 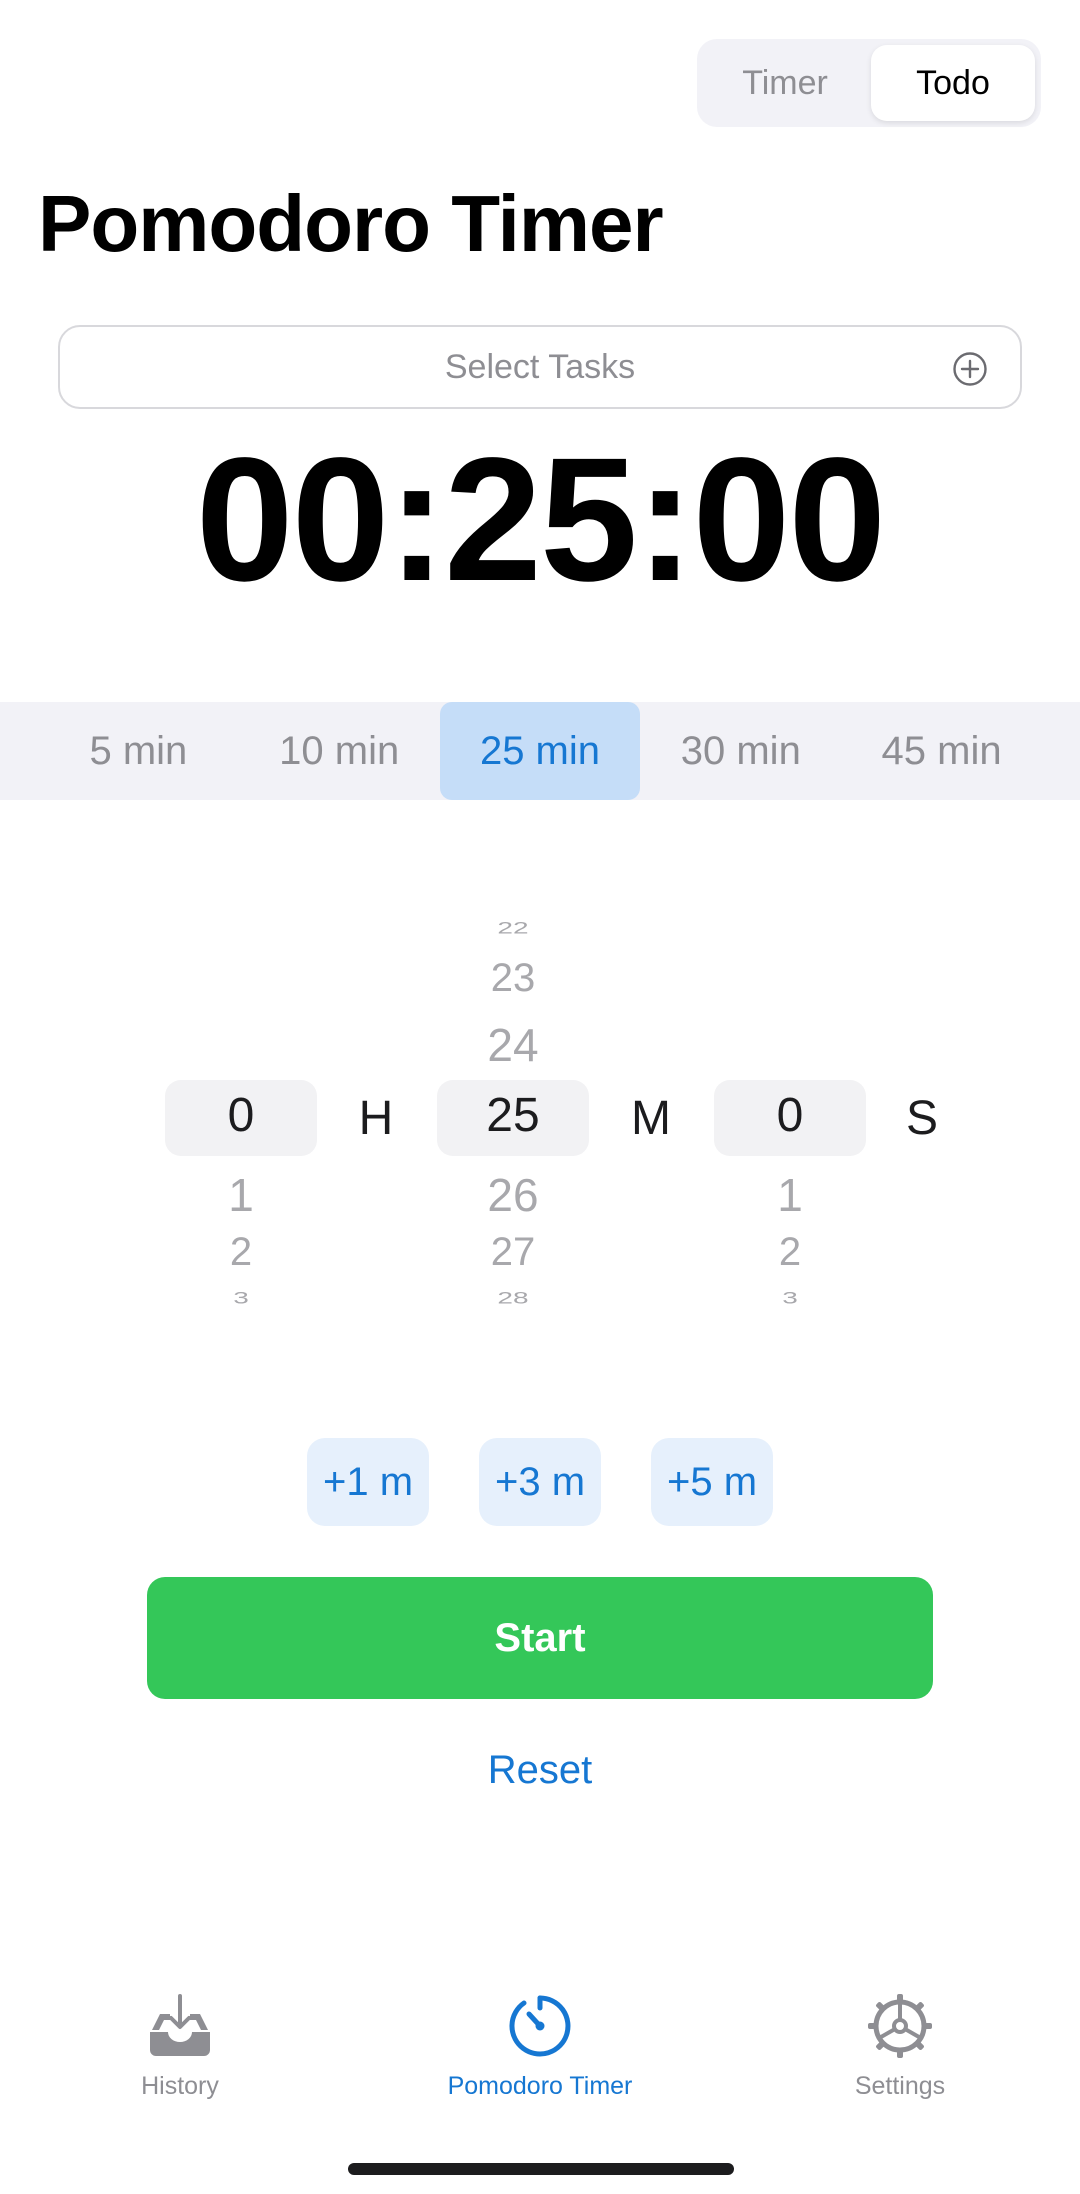 I want to click on hours-wheel: 0 1 2 3, so click(x=241, y=1115).